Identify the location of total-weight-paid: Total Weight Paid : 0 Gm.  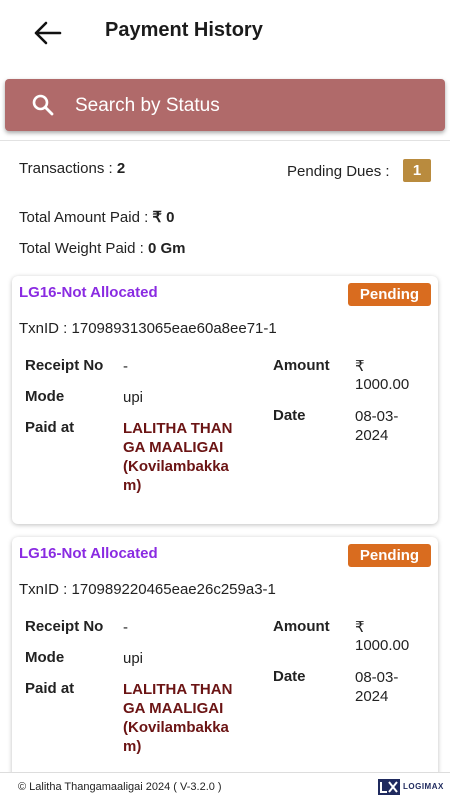
(102, 248).